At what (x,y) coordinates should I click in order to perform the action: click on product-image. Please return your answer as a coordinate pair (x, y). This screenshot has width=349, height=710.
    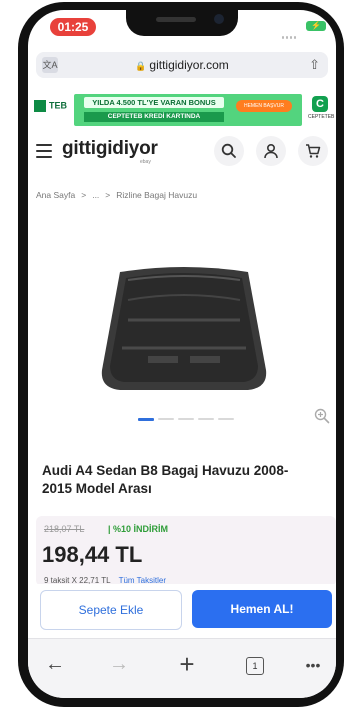
    Looking at the image, I should click on (184, 327).